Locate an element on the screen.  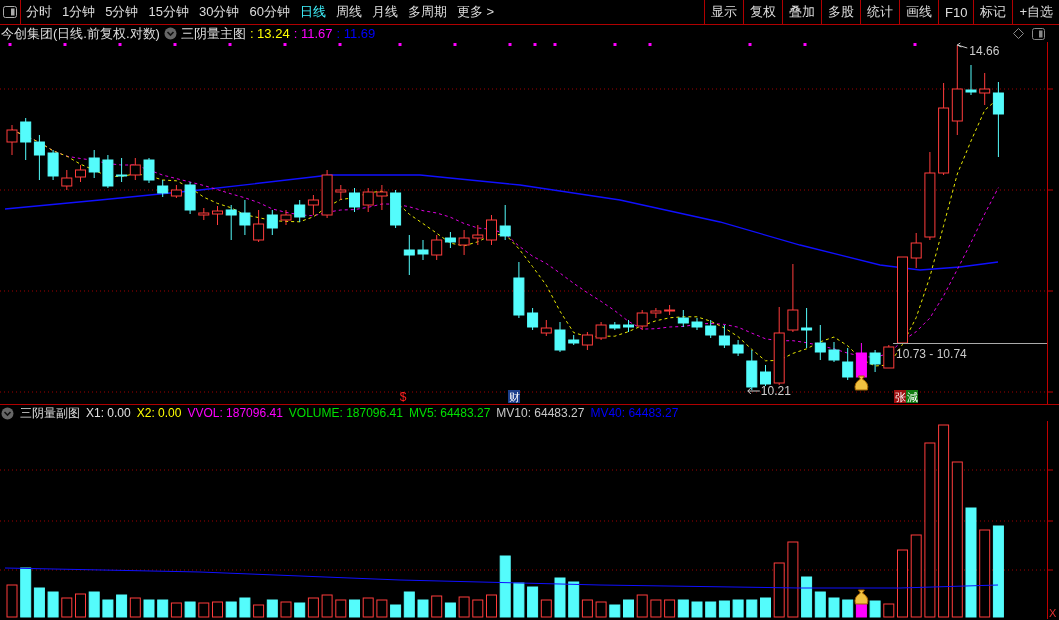
period-tab: 5分钟 is located at coordinates (122, 12).